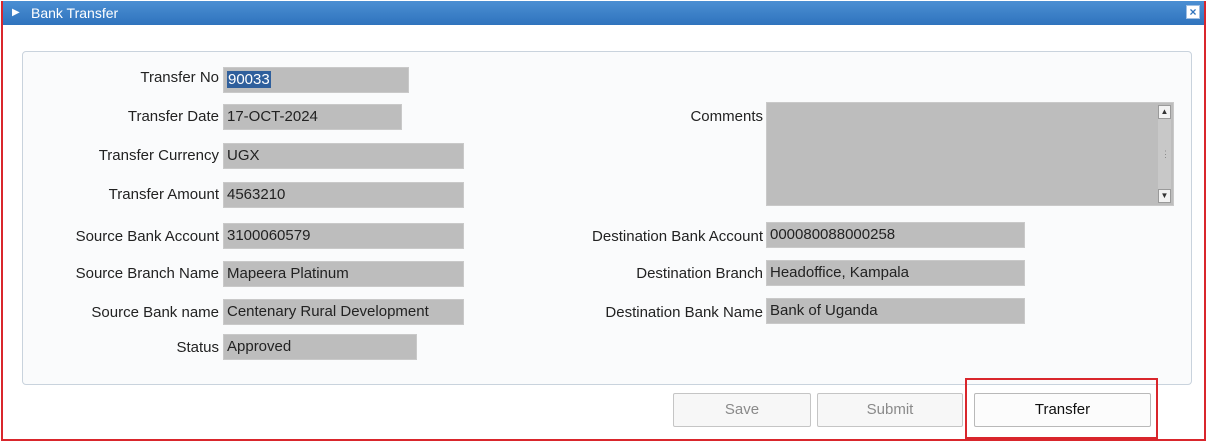 The width and height of the screenshot is (1209, 443). What do you see at coordinates (197, 347) in the screenshot?
I see `status-label: Status` at bounding box center [197, 347].